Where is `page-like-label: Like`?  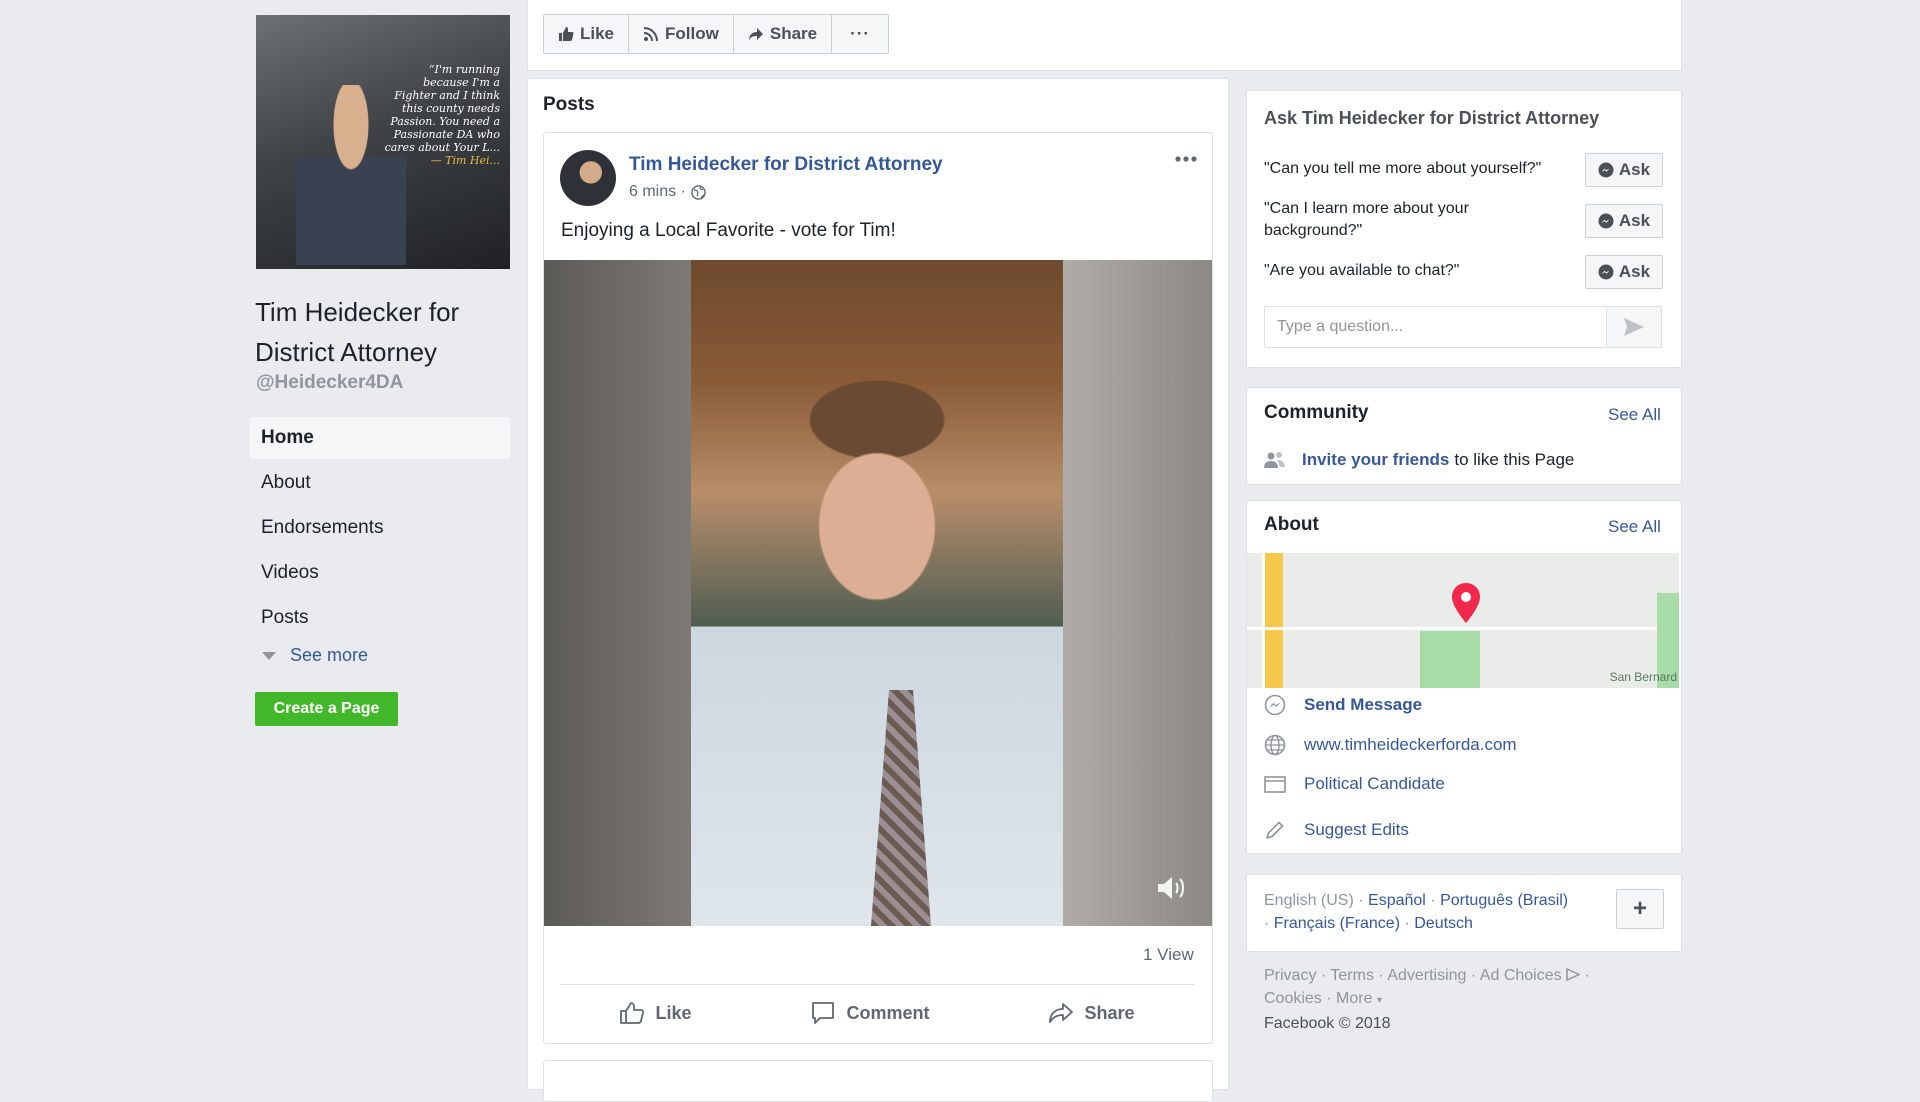
page-like-label: Like is located at coordinates (597, 33).